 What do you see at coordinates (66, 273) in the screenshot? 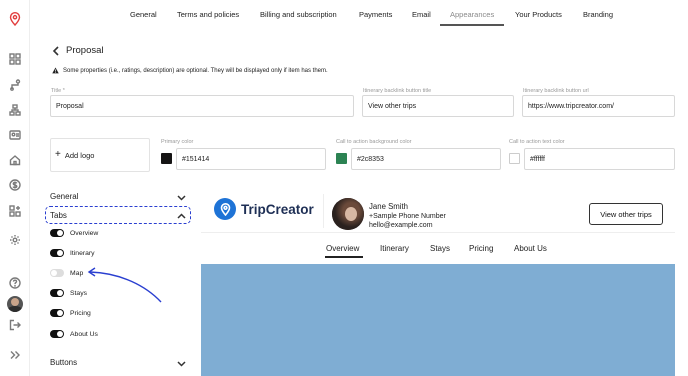
I see `toggle-row-map: Map` at bounding box center [66, 273].